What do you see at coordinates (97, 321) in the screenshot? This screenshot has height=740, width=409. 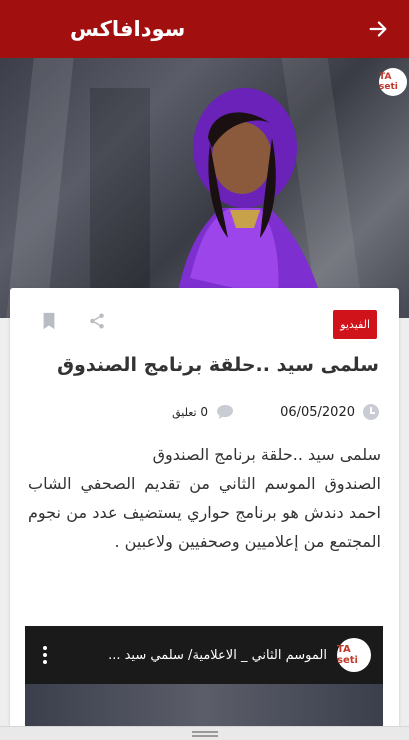 I see `share-icon` at bounding box center [97, 321].